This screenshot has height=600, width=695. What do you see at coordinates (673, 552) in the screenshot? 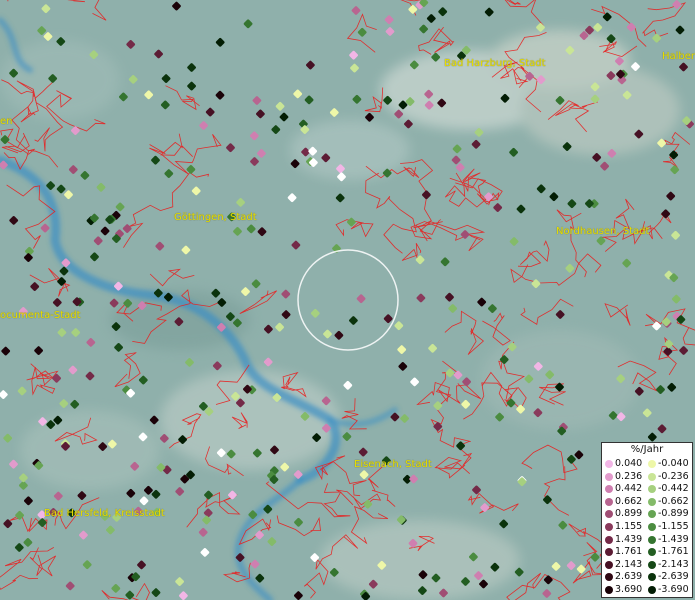
I see `legend-label: -1.761` at bounding box center [673, 552].